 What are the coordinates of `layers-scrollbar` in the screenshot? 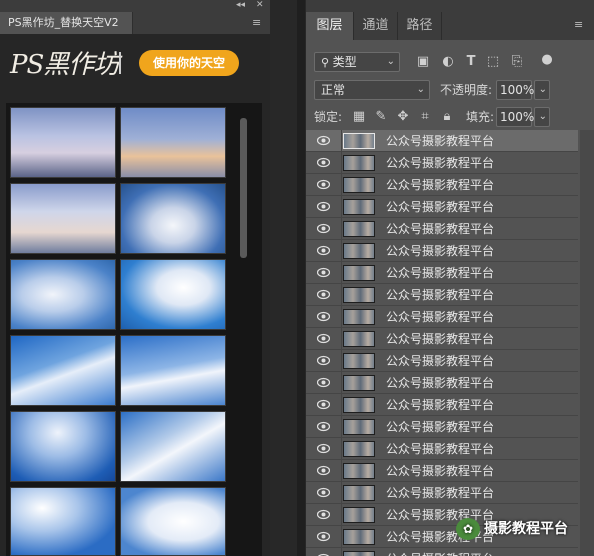 It's located at (587, 343).